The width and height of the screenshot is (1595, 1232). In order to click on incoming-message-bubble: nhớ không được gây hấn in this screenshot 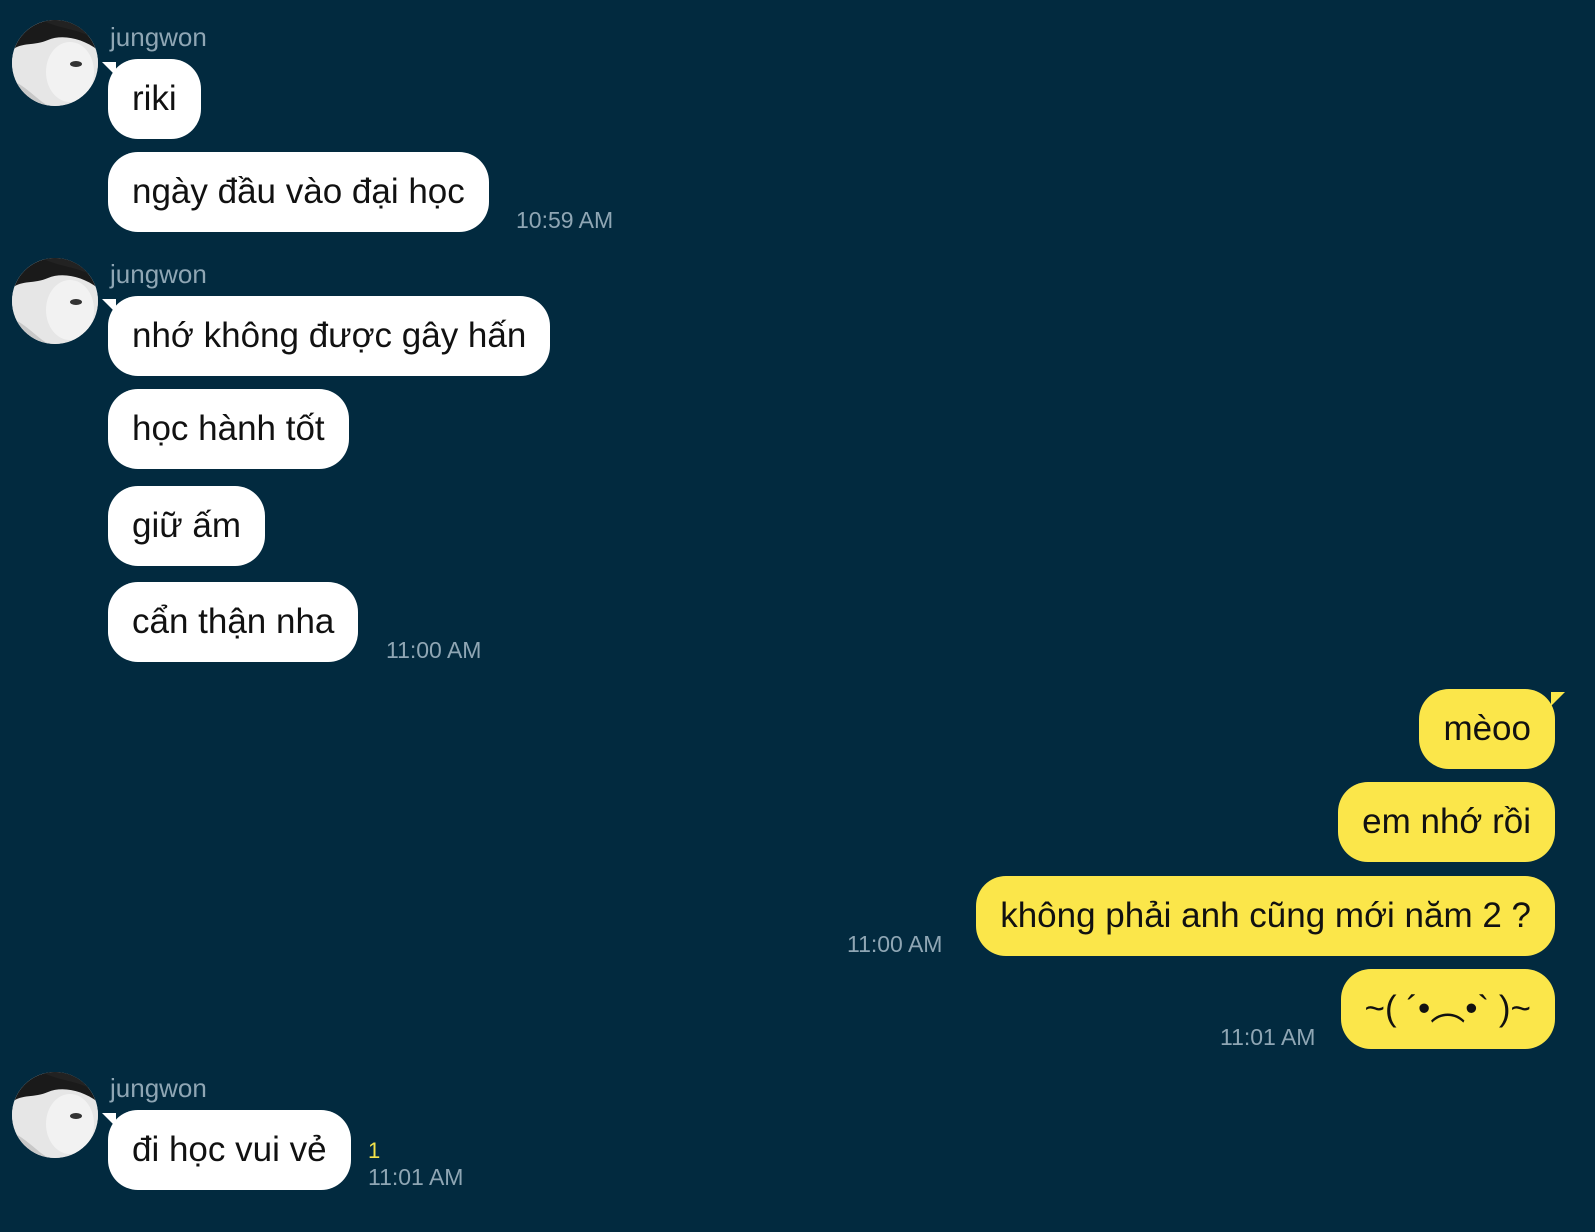, I will do `click(329, 336)`.